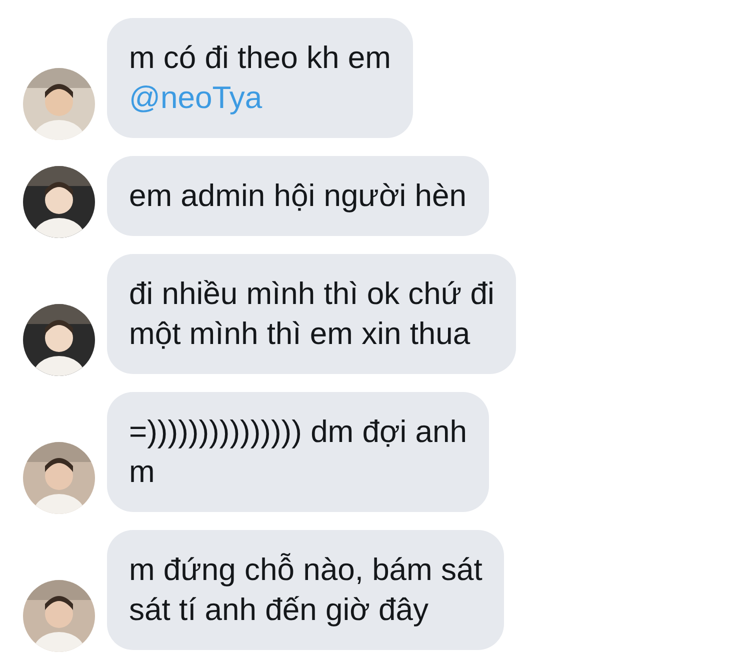  I want to click on mention-link: @neoTya, so click(195, 97).